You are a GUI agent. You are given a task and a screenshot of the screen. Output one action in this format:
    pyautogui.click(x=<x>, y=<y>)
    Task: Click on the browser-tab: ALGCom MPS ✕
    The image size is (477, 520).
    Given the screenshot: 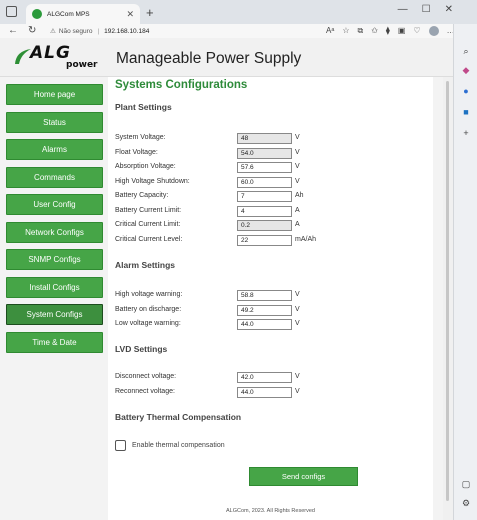 What is the action you would take?
    pyautogui.click(x=83, y=14)
    